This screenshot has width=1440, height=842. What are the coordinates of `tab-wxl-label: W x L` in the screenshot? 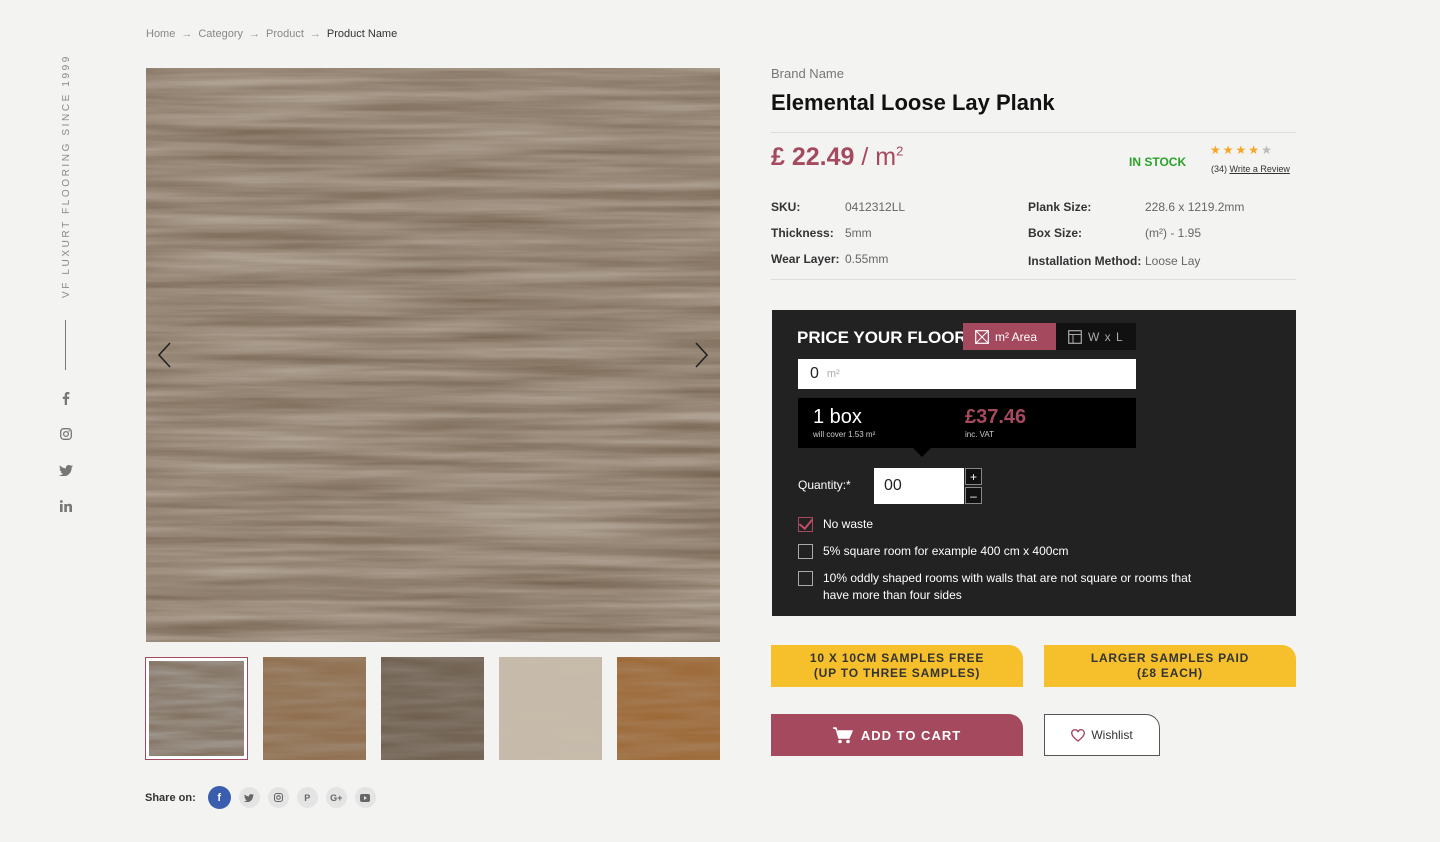 It's located at (1106, 336).